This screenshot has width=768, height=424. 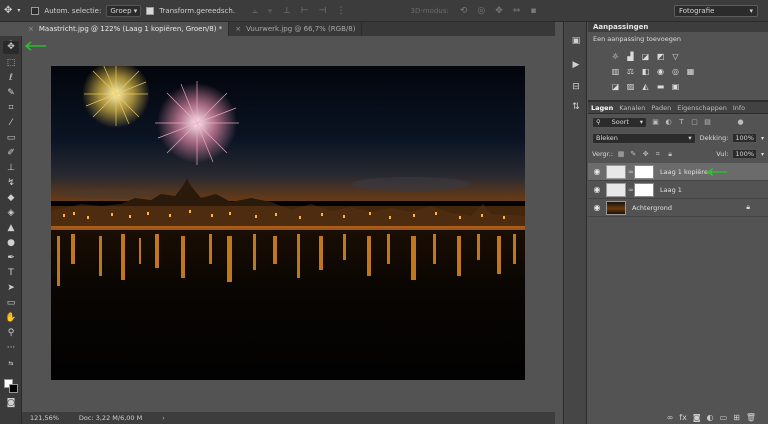 I want to click on photo-filter-icon: ◉, so click(x=660, y=71).